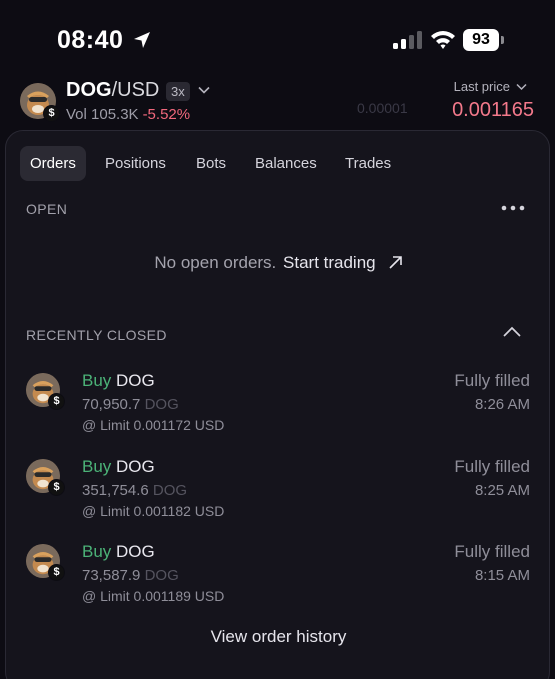 The image size is (555, 679). Describe the element at coordinates (278, 263) in the screenshot. I see `no-open-orders: No open orders. Start trading` at that location.